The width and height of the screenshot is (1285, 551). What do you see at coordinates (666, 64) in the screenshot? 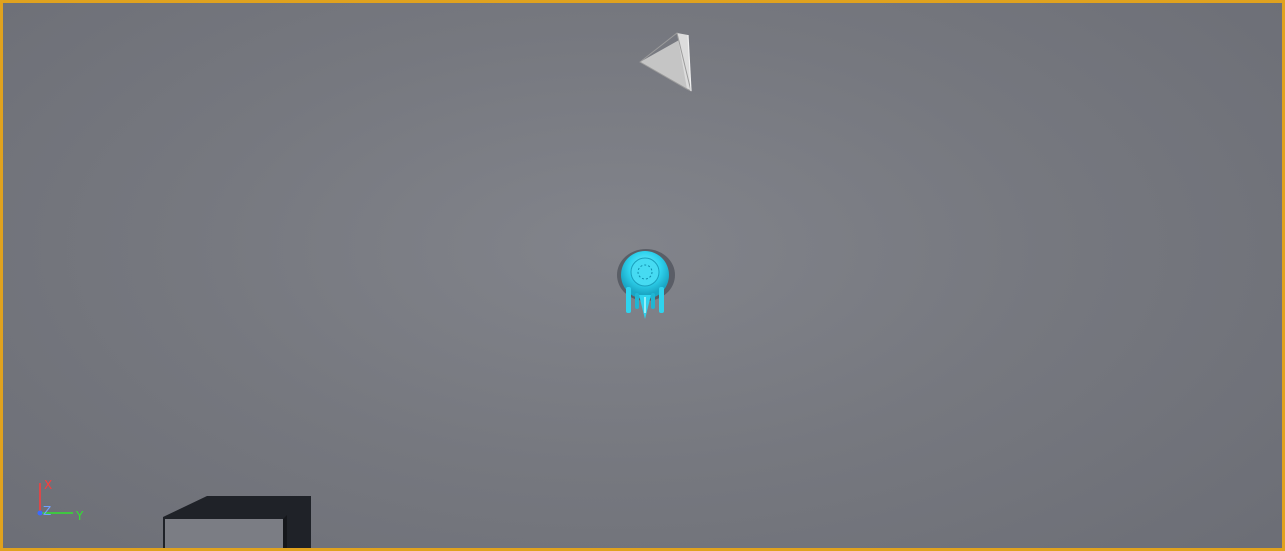
I see `camera-actor-icon` at bounding box center [666, 64].